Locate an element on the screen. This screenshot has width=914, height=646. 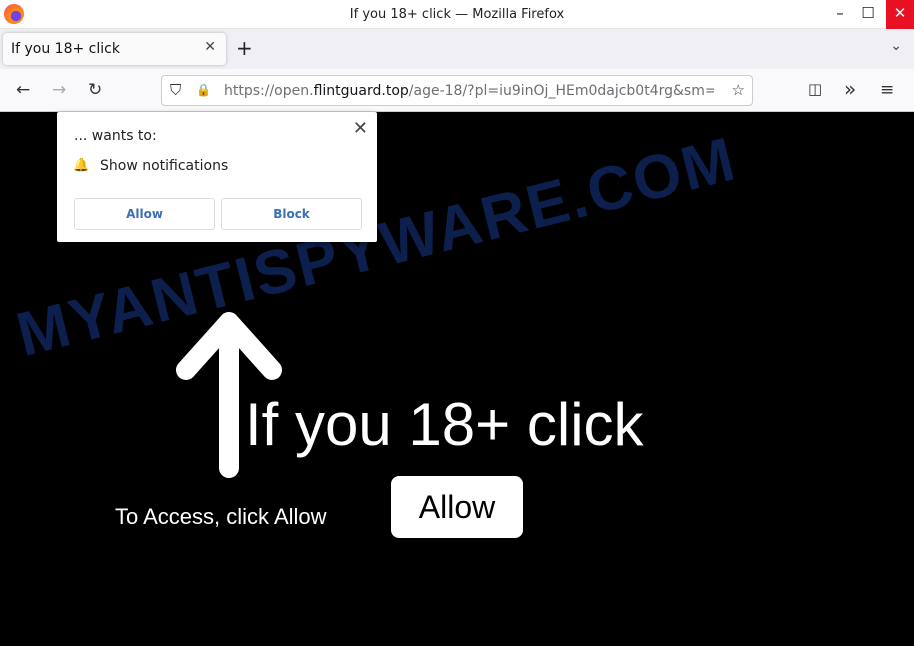
bell-icon: 🔔 is located at coordinates (81, 165).